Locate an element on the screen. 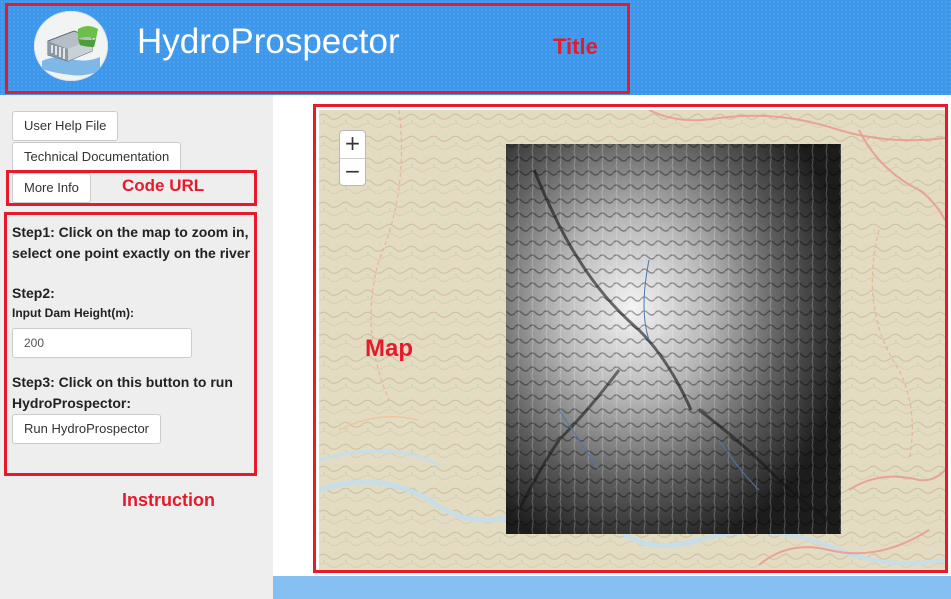 The image size is (951, 599). title-annotation-label: Title is located at coordinates (575, 46).